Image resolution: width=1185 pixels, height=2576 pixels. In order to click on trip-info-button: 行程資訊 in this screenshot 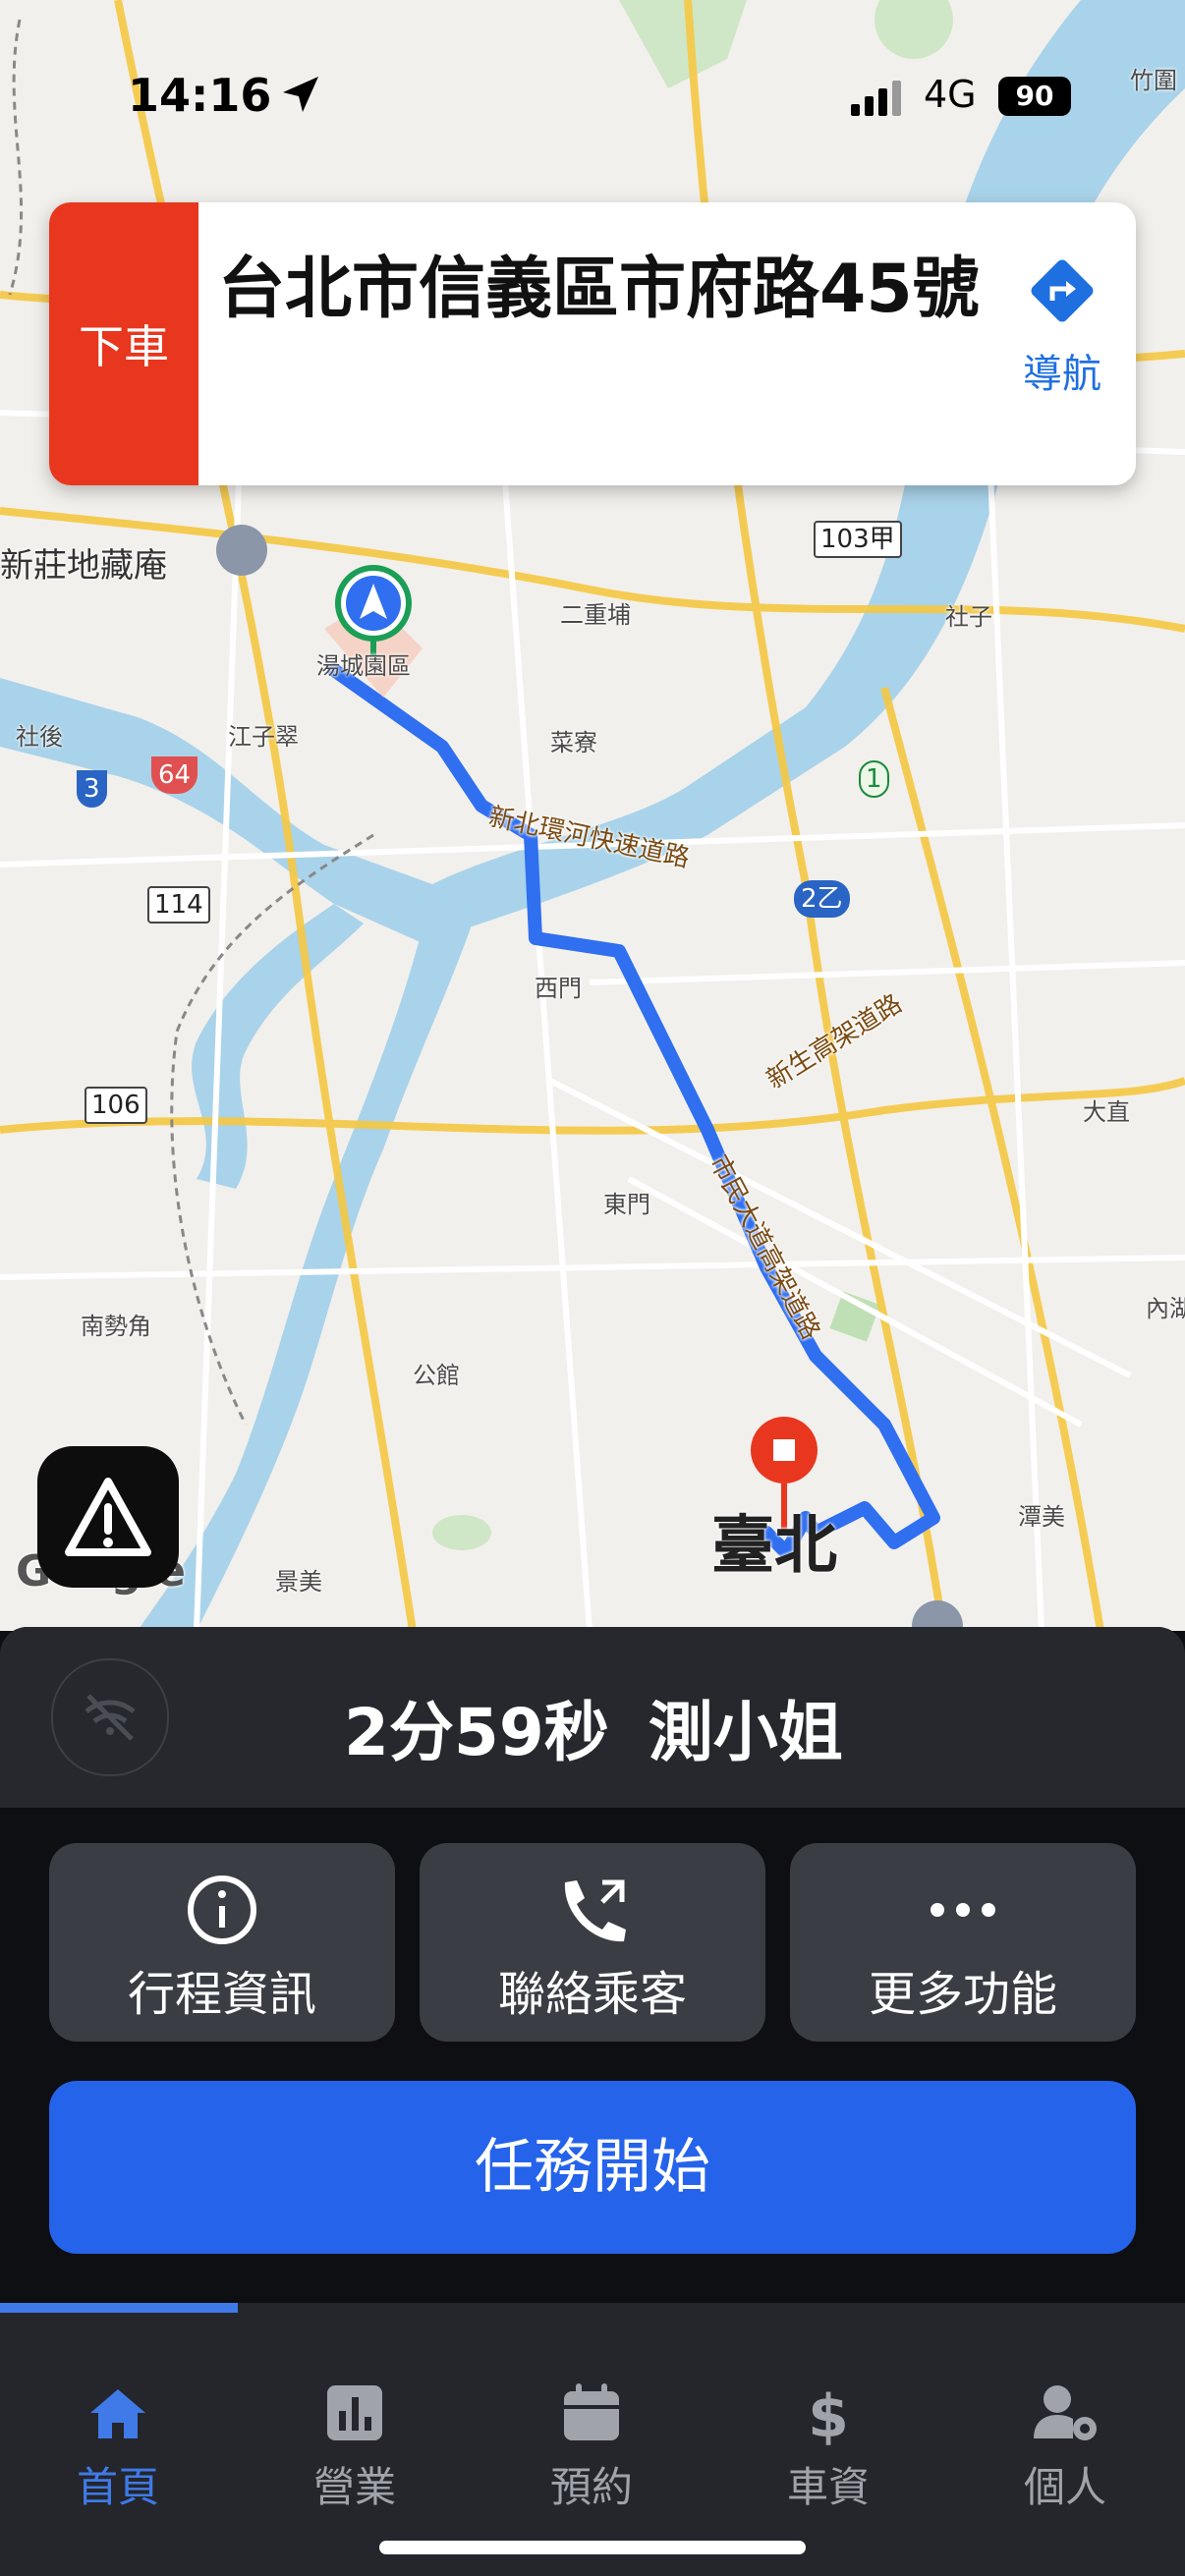, I will do `click(222, 1942)`.